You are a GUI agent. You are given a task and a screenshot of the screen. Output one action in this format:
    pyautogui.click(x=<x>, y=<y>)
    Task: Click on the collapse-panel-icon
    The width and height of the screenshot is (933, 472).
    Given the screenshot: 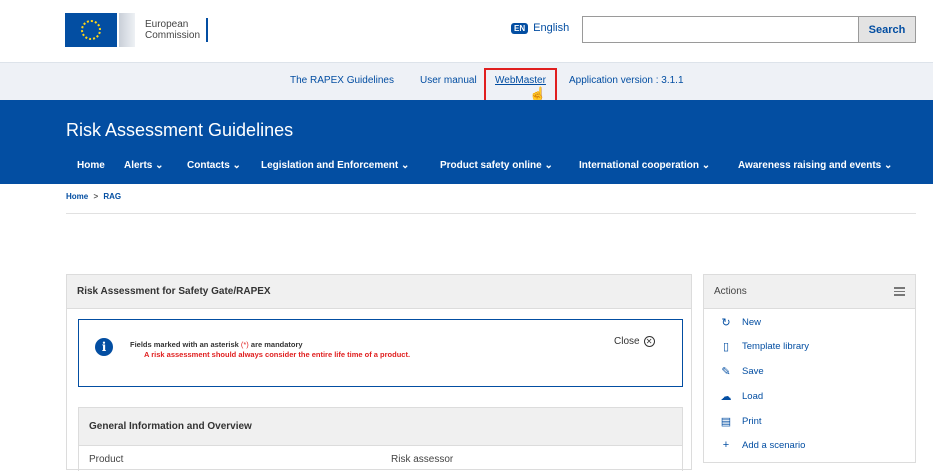 What is the action you would take?
    pyautogui.click(x=899, y=291)
    